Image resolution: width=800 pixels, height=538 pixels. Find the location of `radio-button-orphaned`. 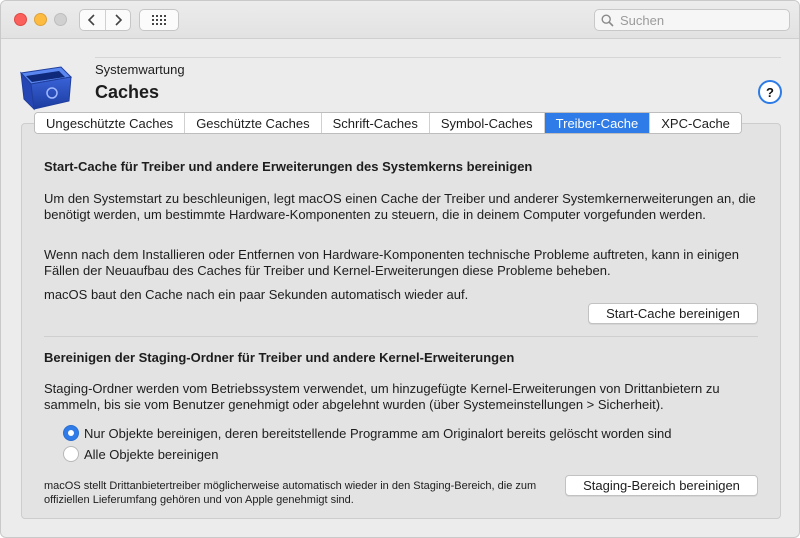

radio-button-orphaned is located at coordinates (71, 433).